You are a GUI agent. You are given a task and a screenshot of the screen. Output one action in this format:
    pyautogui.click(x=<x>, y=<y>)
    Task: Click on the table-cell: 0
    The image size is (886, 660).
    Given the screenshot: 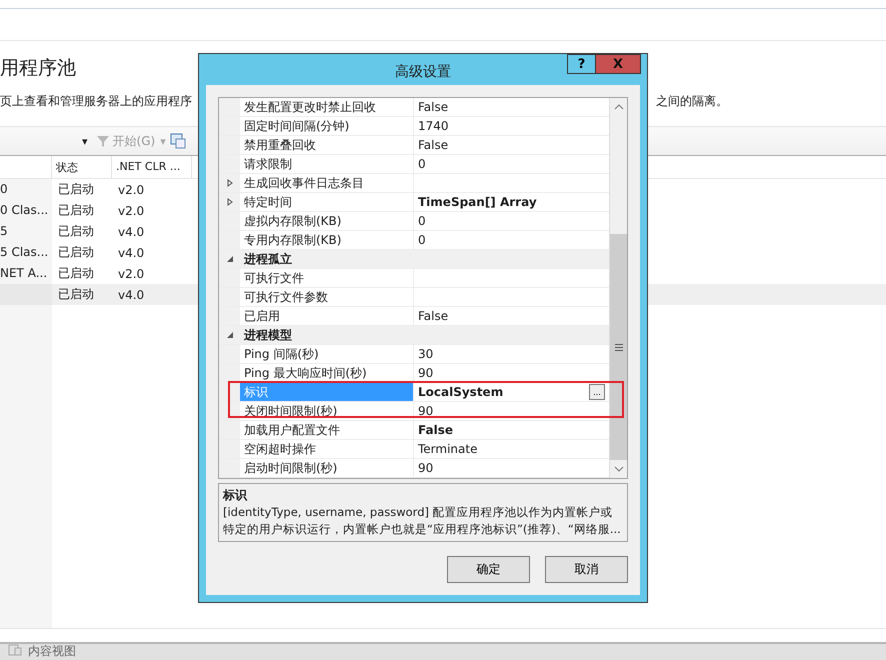 What is the action you would take?
    pyautogui.click(x=26, y=189)
    